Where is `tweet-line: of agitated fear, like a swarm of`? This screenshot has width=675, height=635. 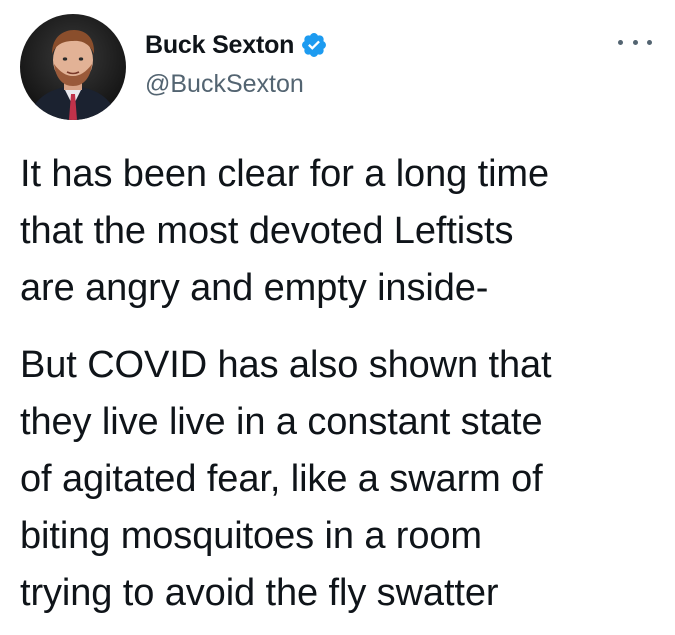
tweet-line: of agitated fear, like a swarm of is located at coordinates (281, 479).